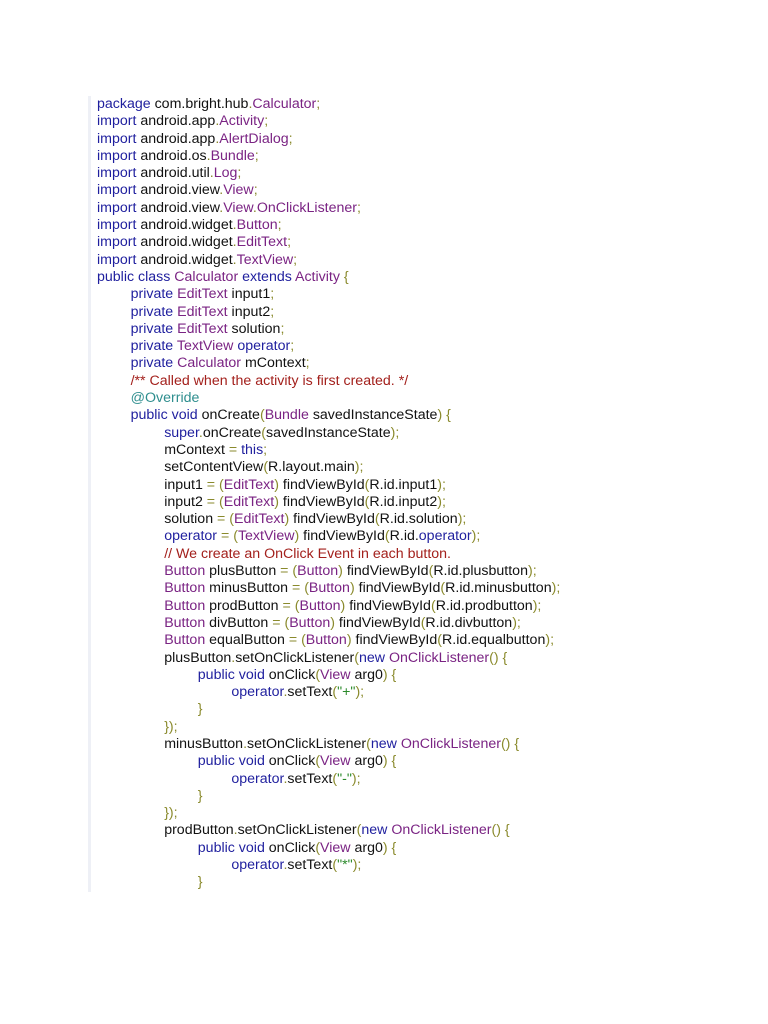  What do you see at coordinates (404, 156) in the screenshot?
I see `code-line: import android.os.Bundle;` at bounding box center [404, 156].